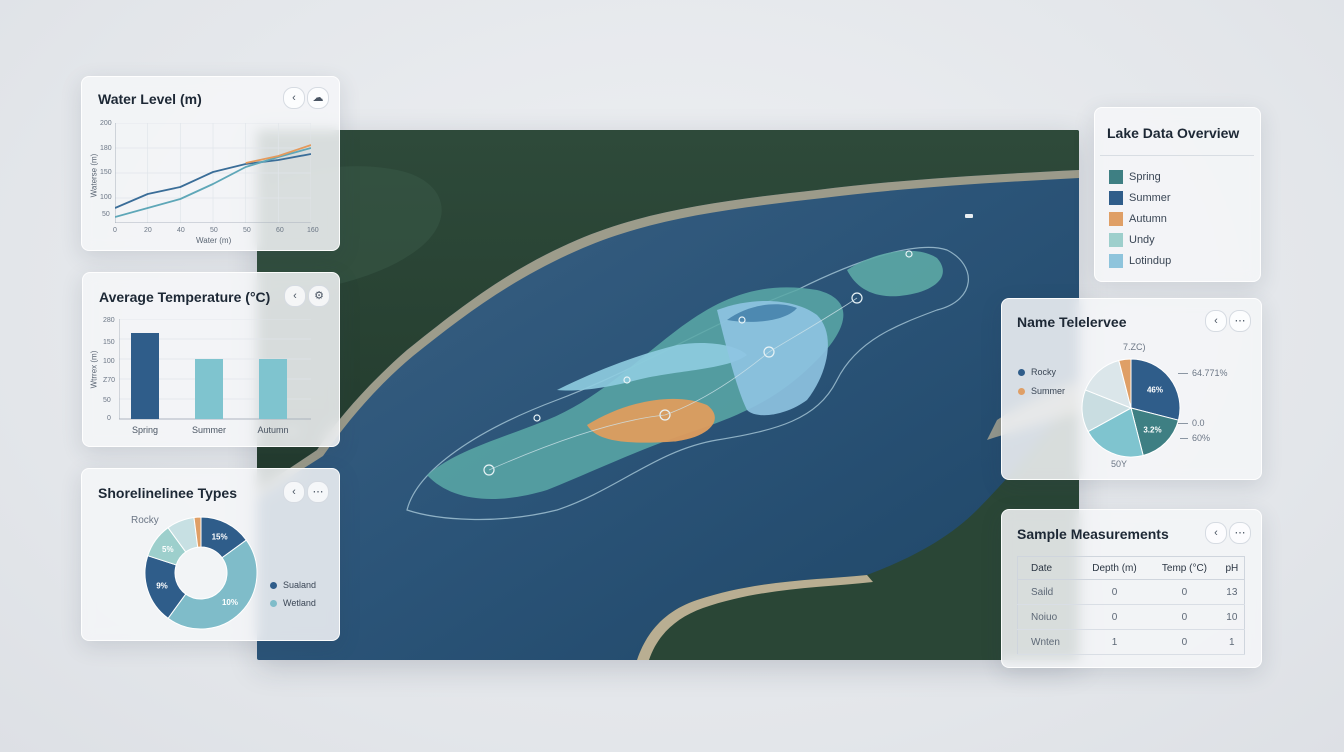  Describe the element at coordinates (319, 296) in the screenshot. I see `gear-icon: ⚙` at that location.